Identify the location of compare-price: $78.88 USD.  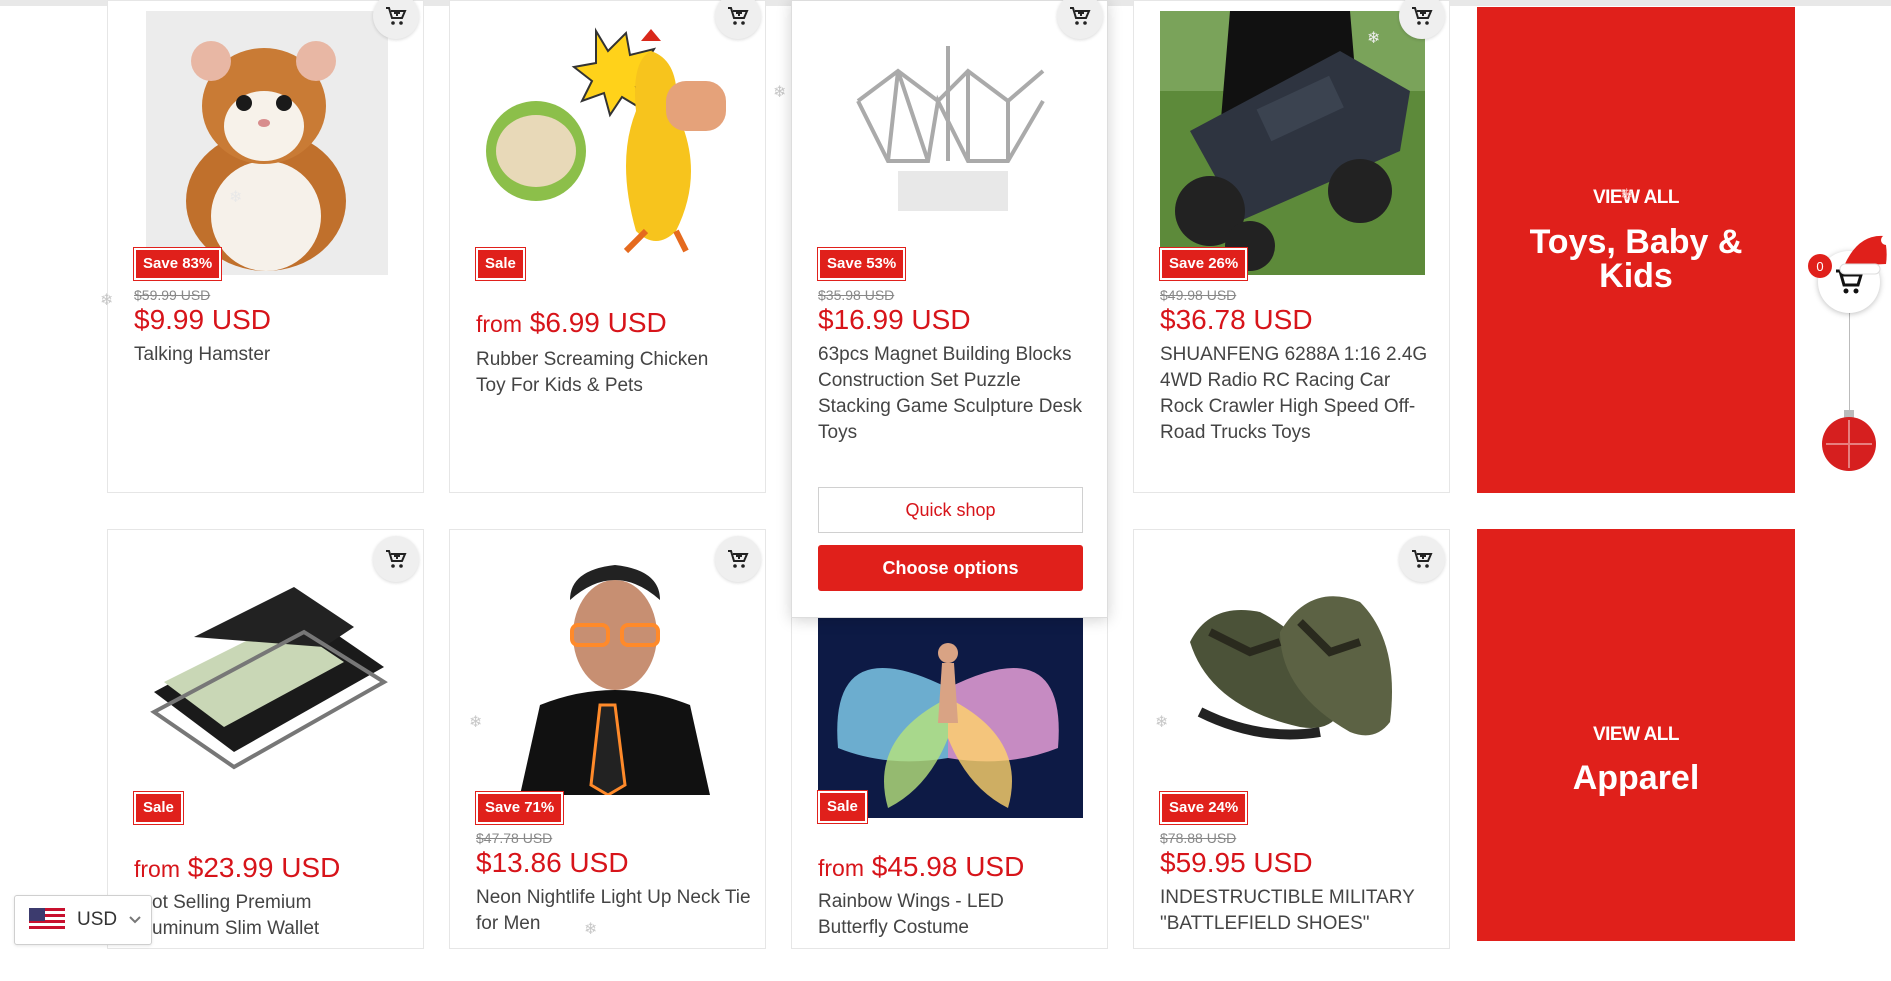
(1198, 838).